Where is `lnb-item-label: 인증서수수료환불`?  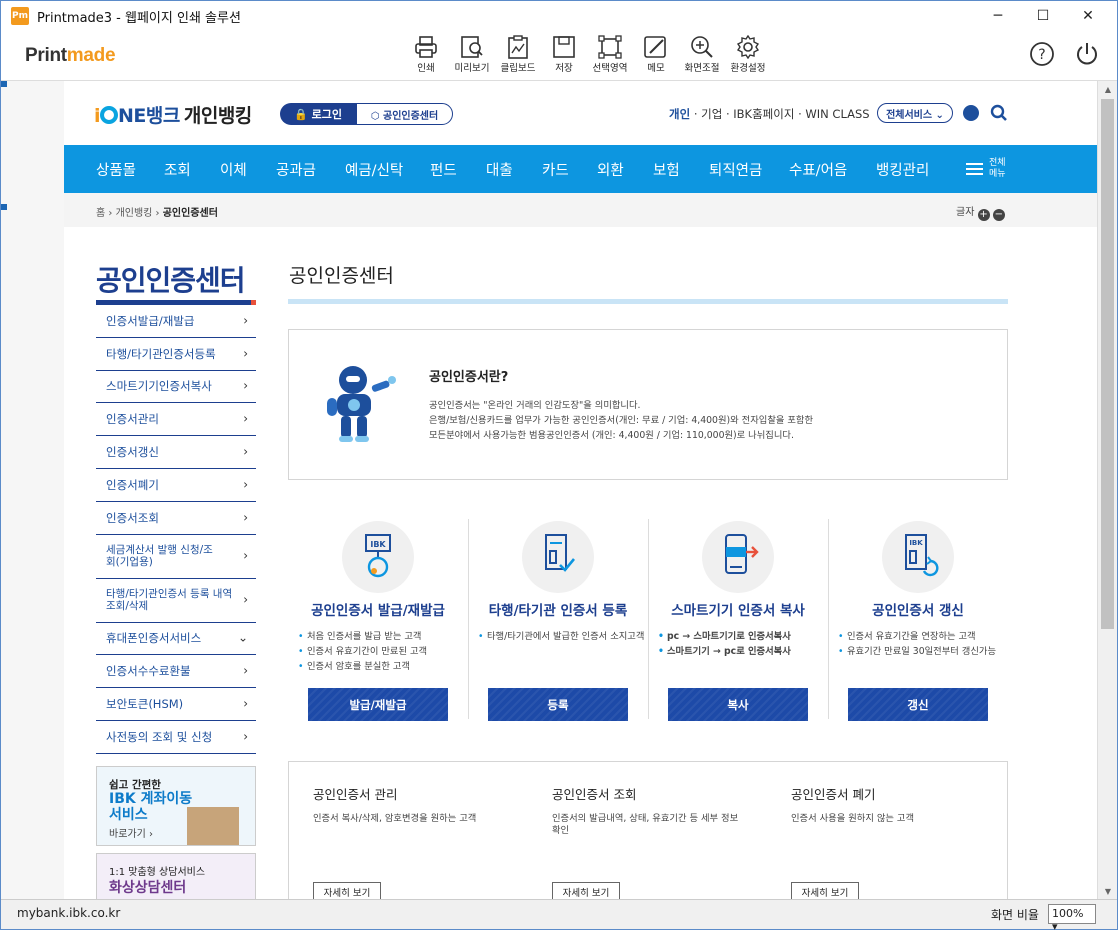 lnb-item-label: 인증서수수료환불 is located at coordinates (148, 671).